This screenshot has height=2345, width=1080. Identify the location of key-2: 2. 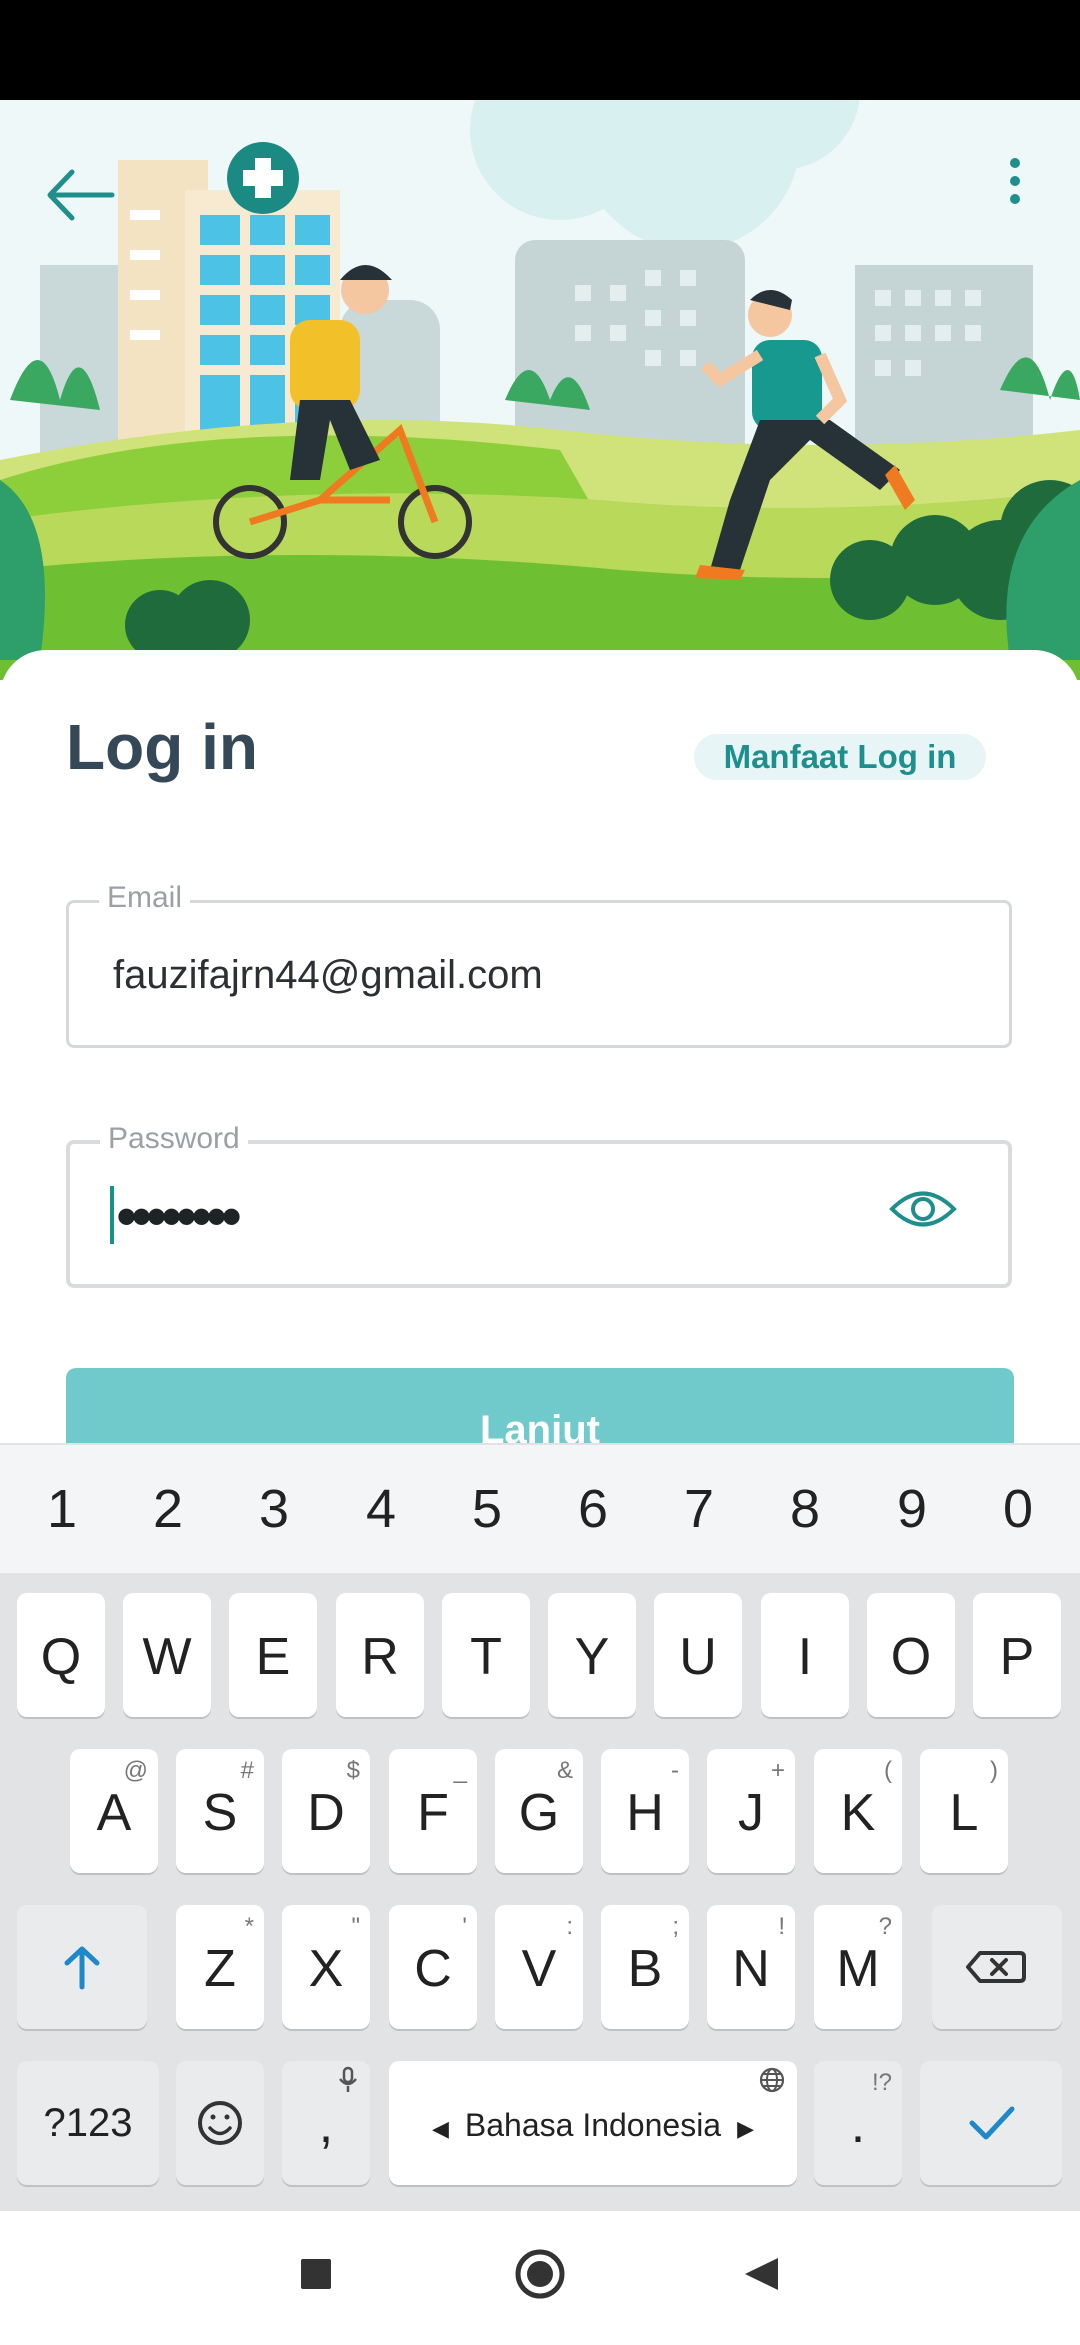
(168, 1509).